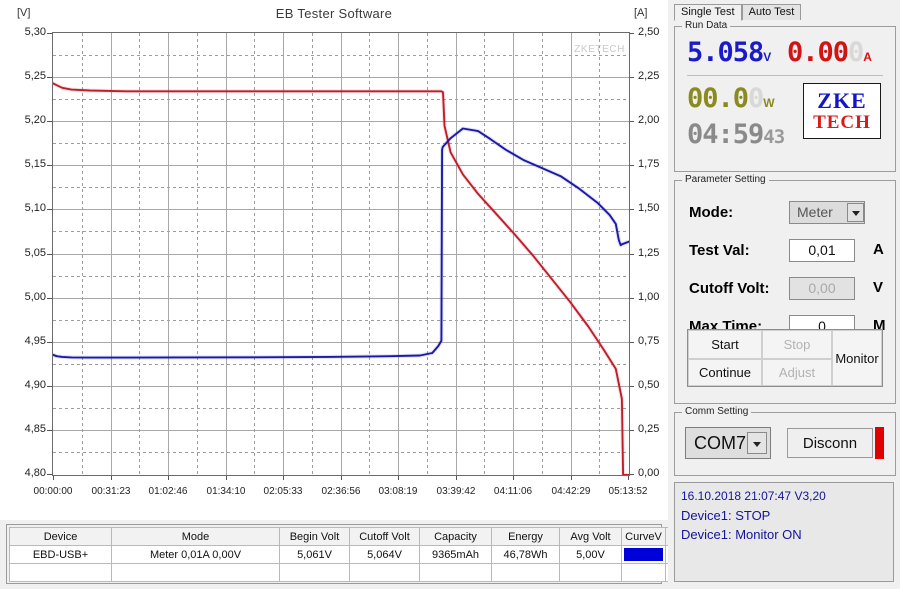 The image size is (900, 589). What do you see at coordinates (753, 496) in the screenshot?
I see `log-line: 16.10.2018 21:07:47 V3,20` at bounding box center [753, 496].